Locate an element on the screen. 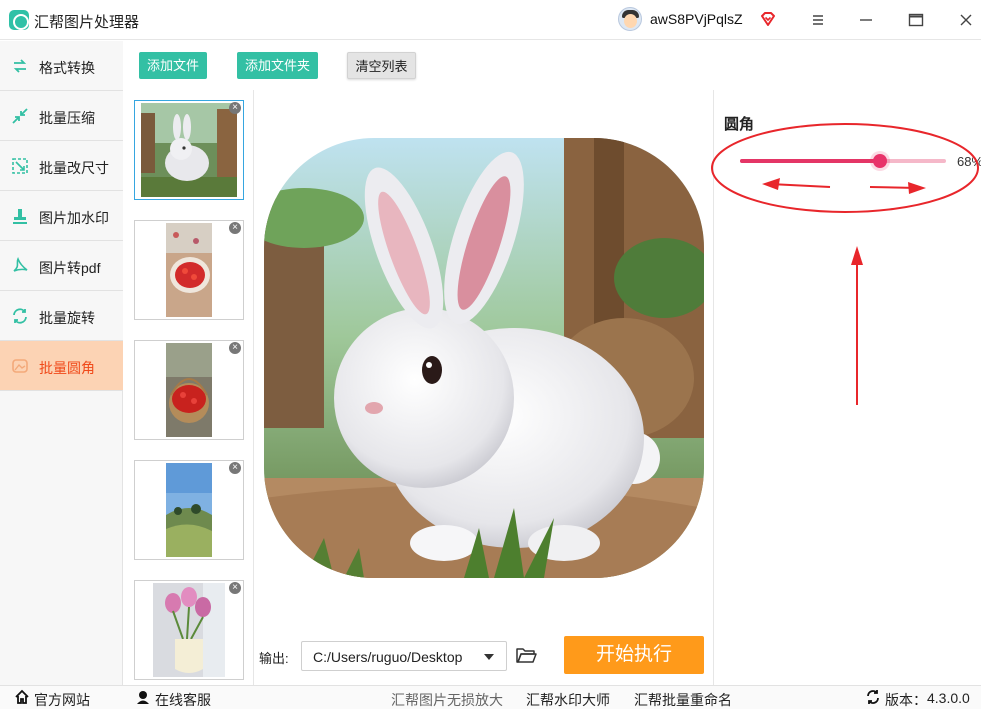 The width and height of the screenshot is (981, 709). corner-radius-value: 68% is located at coordinates (969, 161).